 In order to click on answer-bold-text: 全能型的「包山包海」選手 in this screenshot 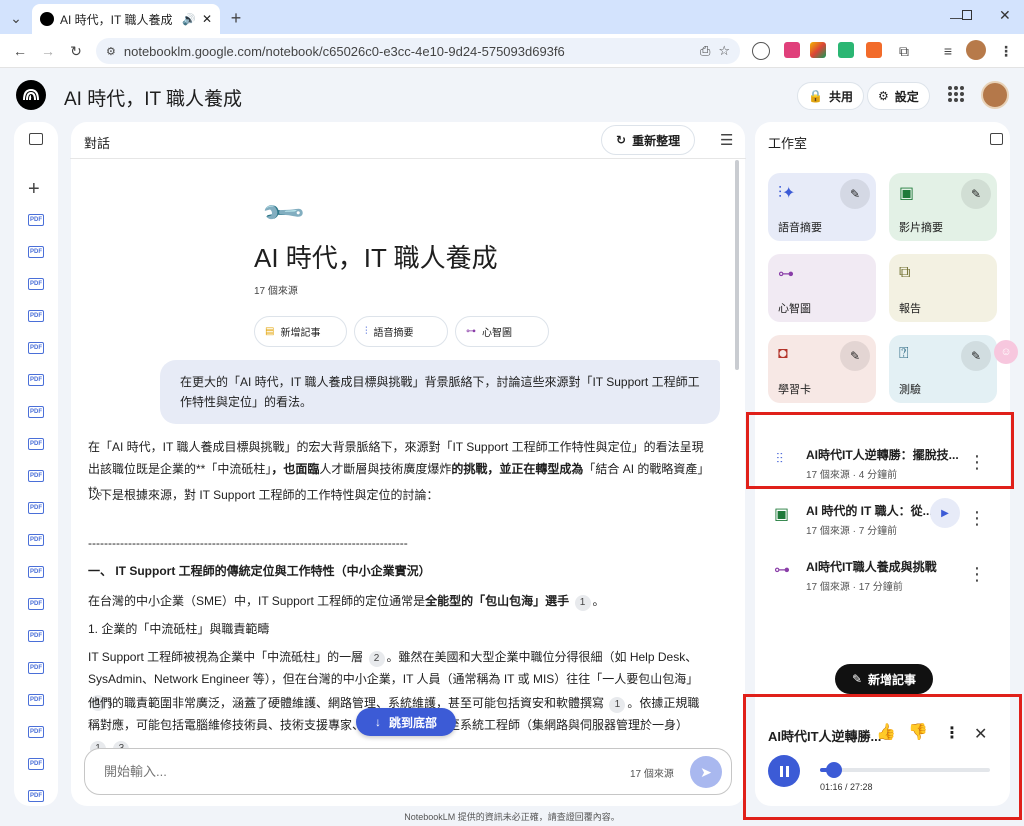, I will do `click(497, 601)`.